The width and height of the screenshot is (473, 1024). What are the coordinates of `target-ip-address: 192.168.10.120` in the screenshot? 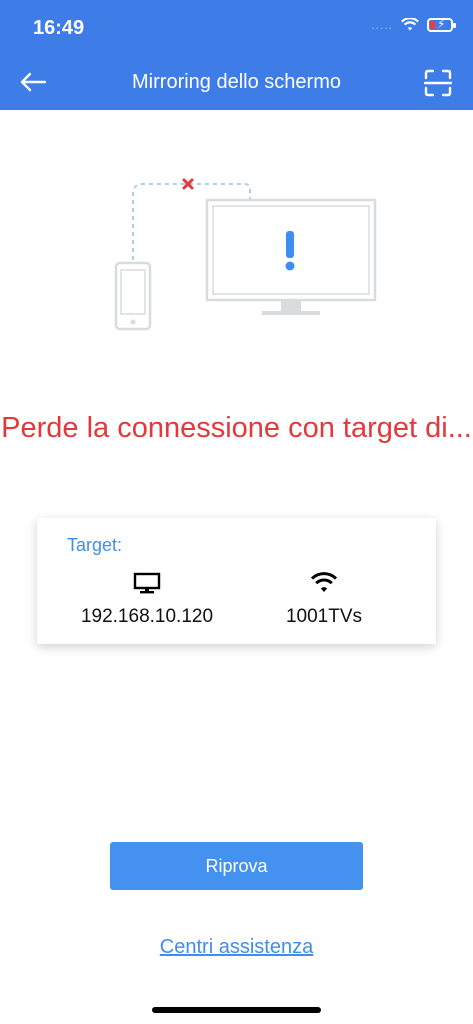 It's located at (147, 616).